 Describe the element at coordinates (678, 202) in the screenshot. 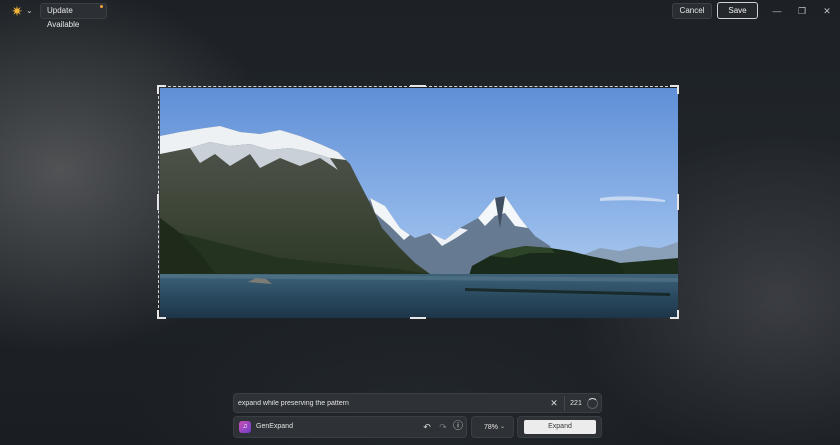

I see `crop-handle-right` at that location.